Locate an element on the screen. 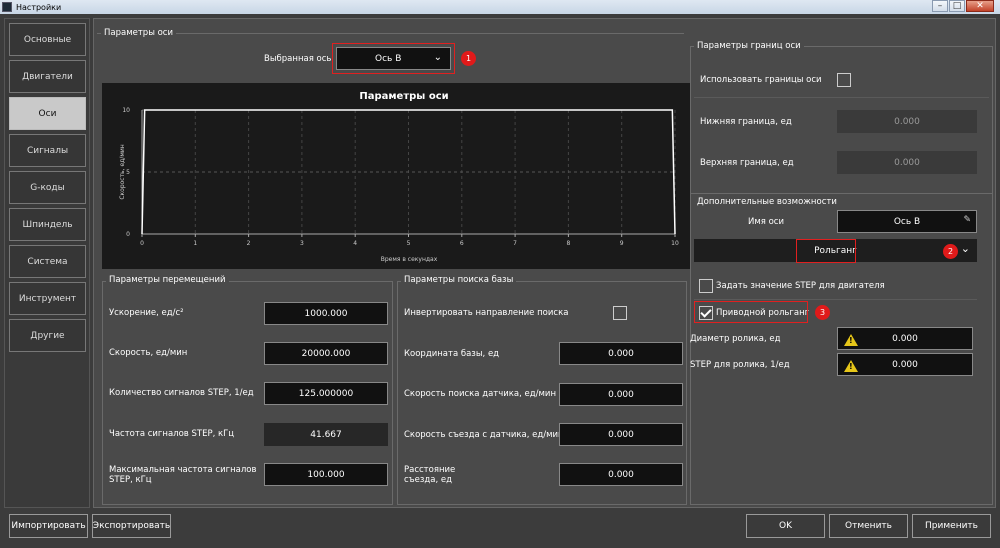 The width and height of the screenshot is (1000, 548). speed-label: Скорость, ед/мин is located at coordinates (148, 353).